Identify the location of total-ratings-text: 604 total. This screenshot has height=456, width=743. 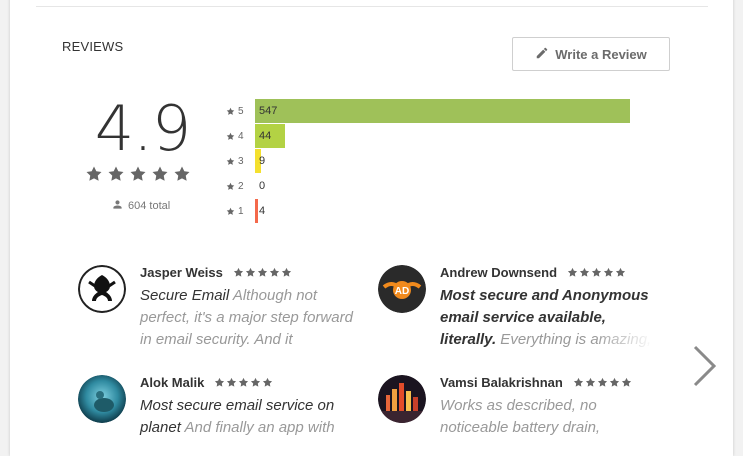
(149, 206).